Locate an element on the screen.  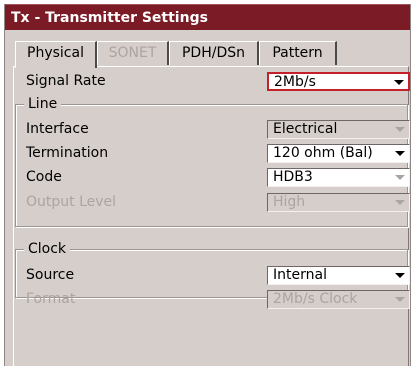
format-dropdown: 2Mb/s Clock is located at coordinates (338, 299).